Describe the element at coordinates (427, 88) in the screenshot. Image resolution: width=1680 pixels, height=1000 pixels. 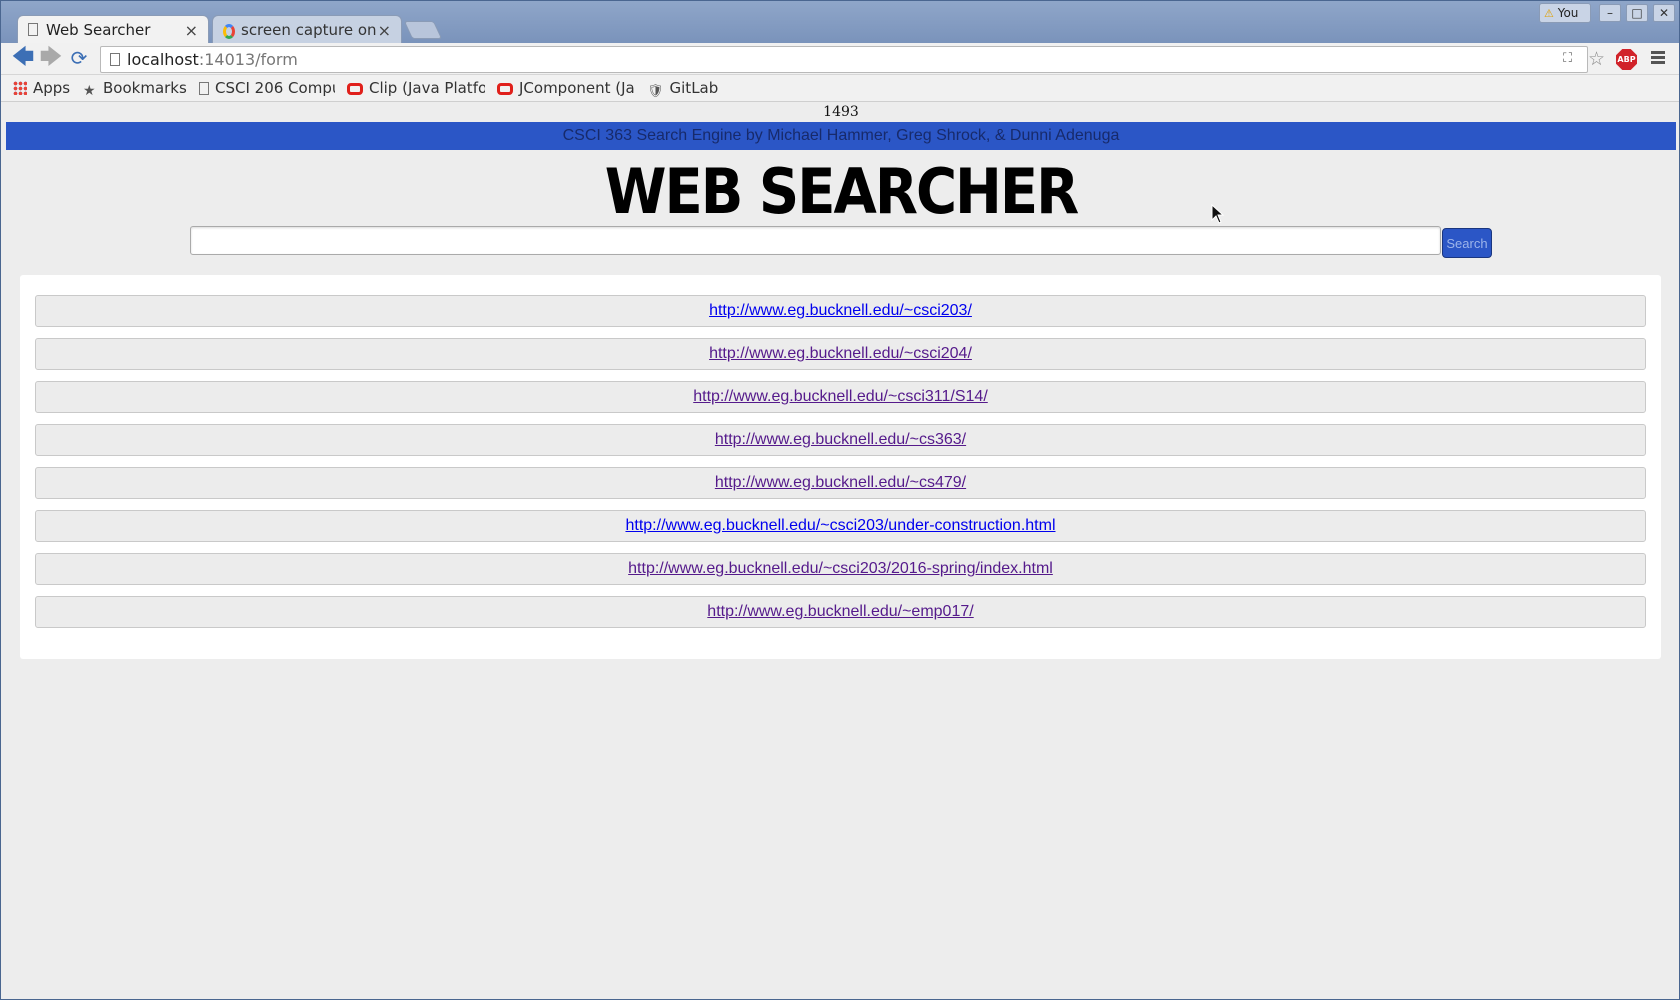
I see `bookmark-label: Clip (Java Platfo` at that location.